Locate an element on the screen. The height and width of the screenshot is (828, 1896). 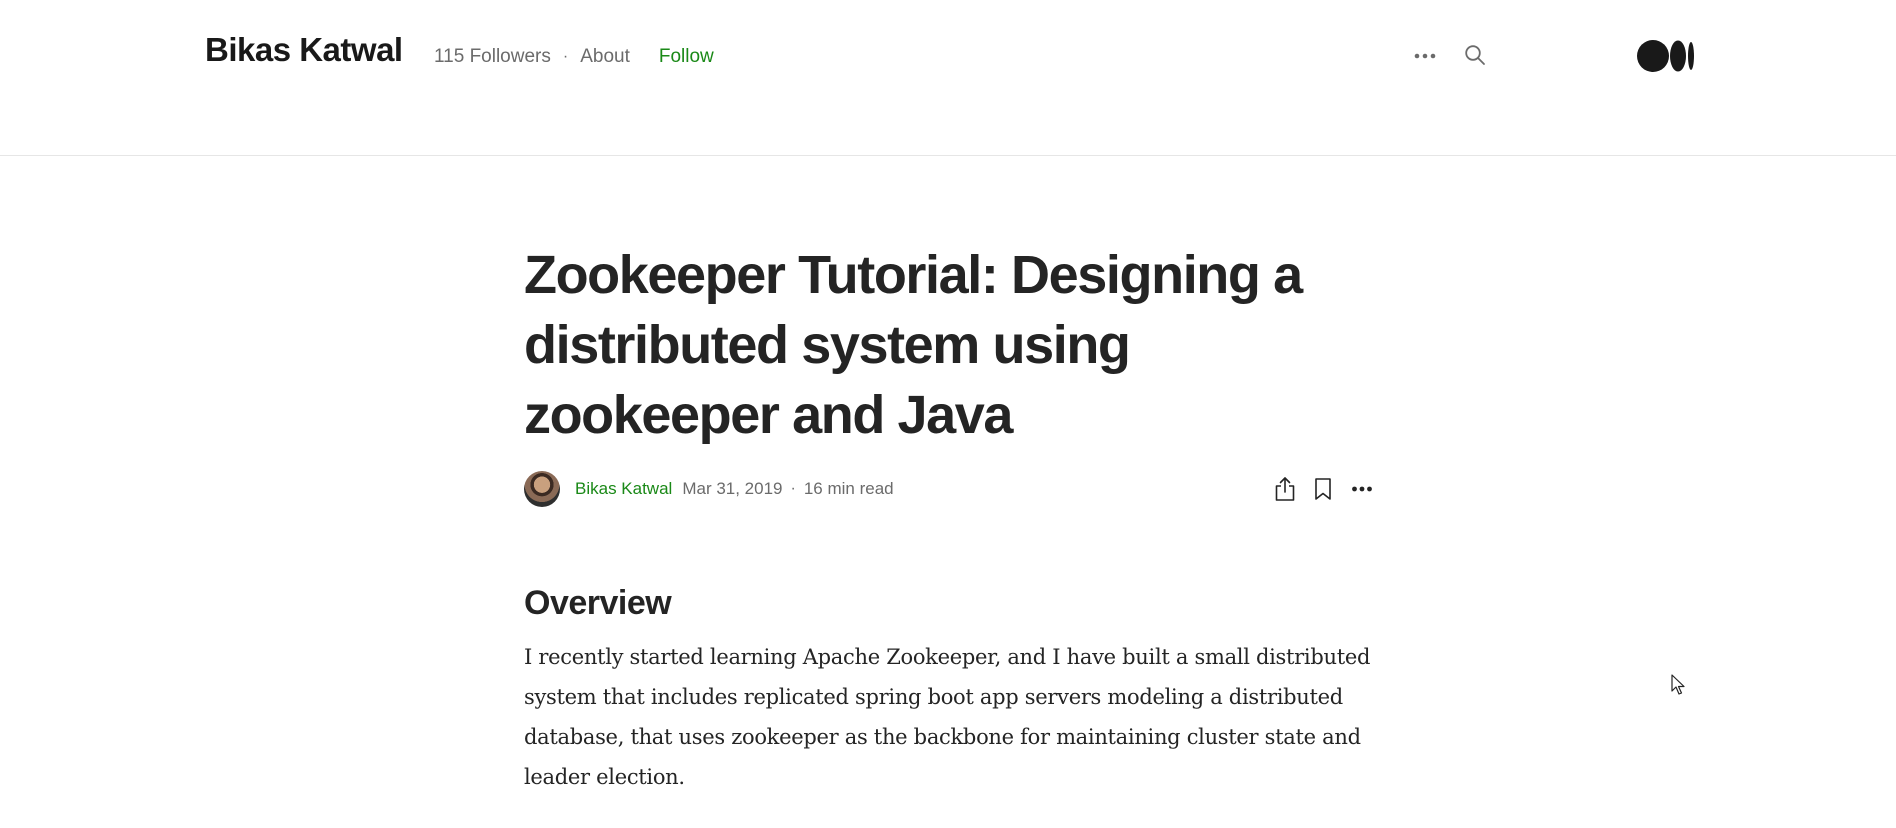
read-time: 16 min read is located at coordinates (848, 488).